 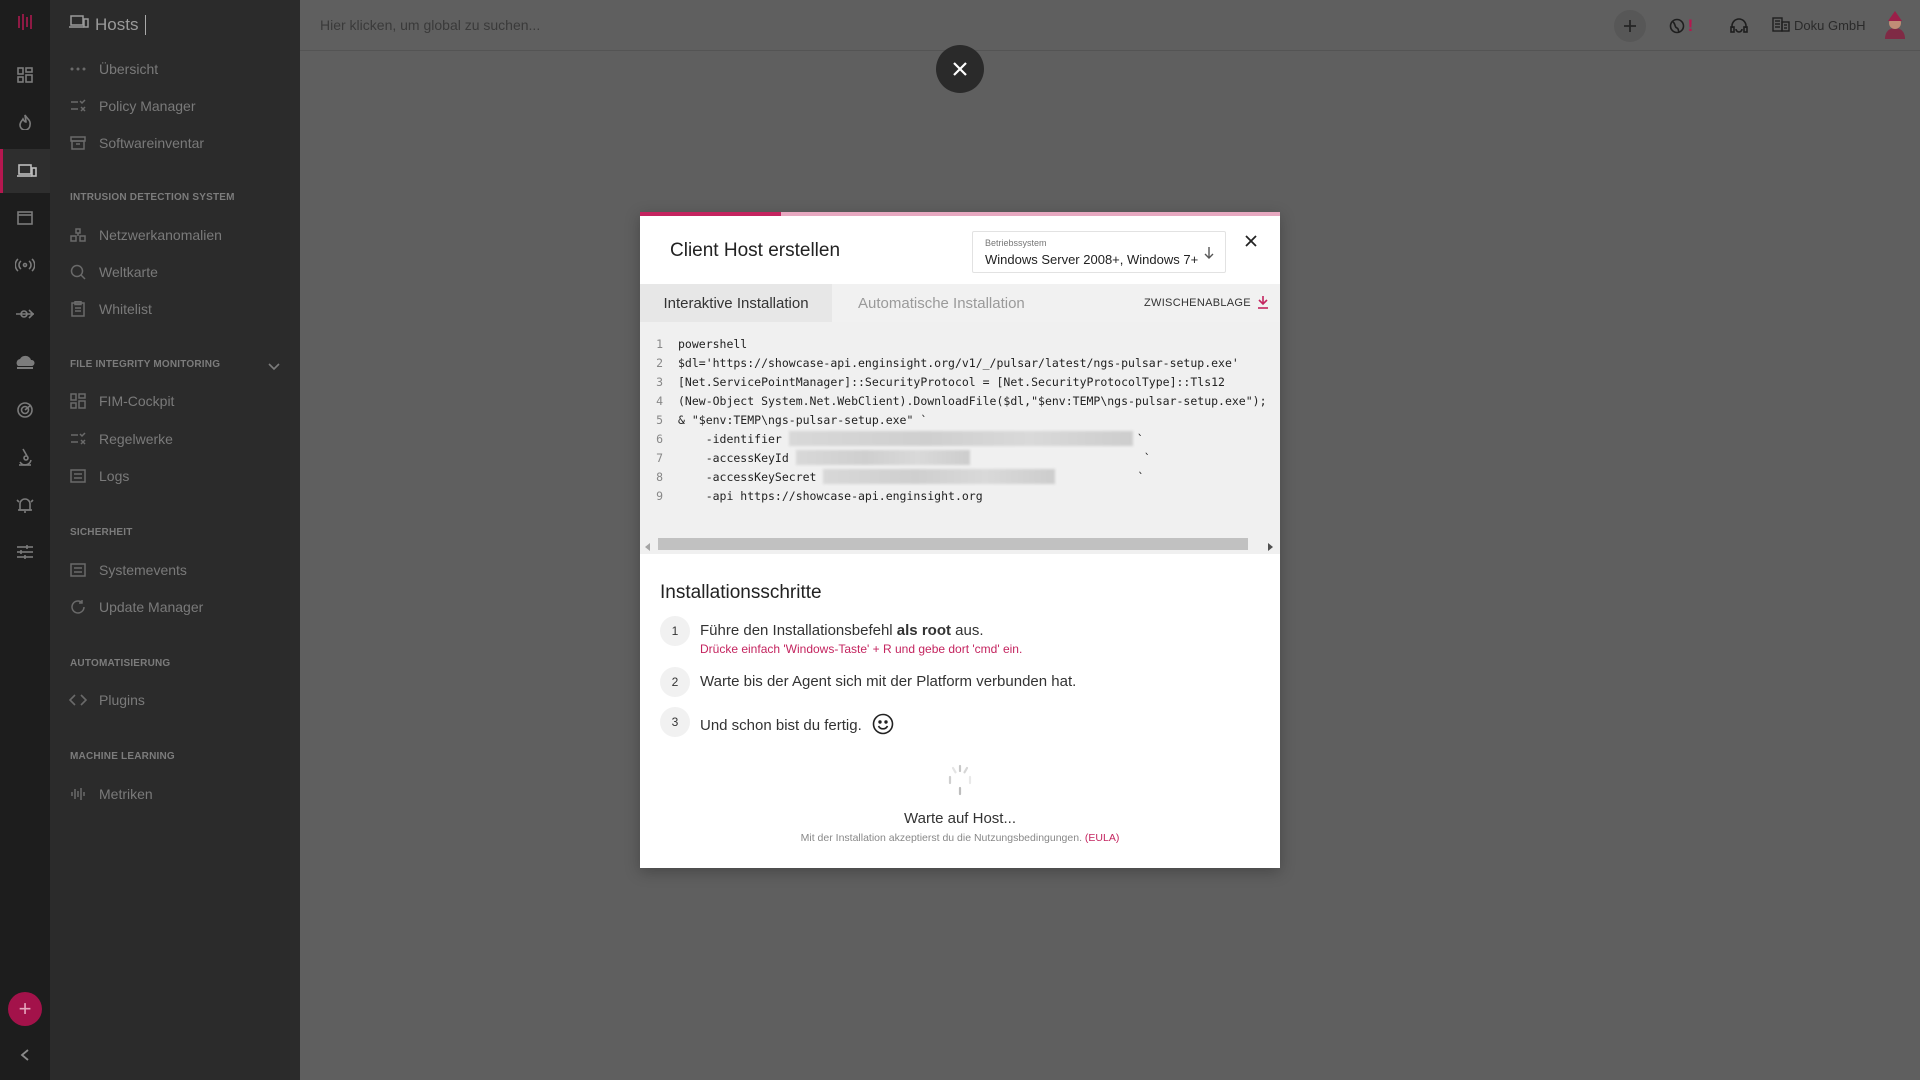 What do you see at coordinates (777, 723) in the screenshot?
I see `install-step-3: 3 Und schon bist du fertig.` at bounding box center [777, 723].